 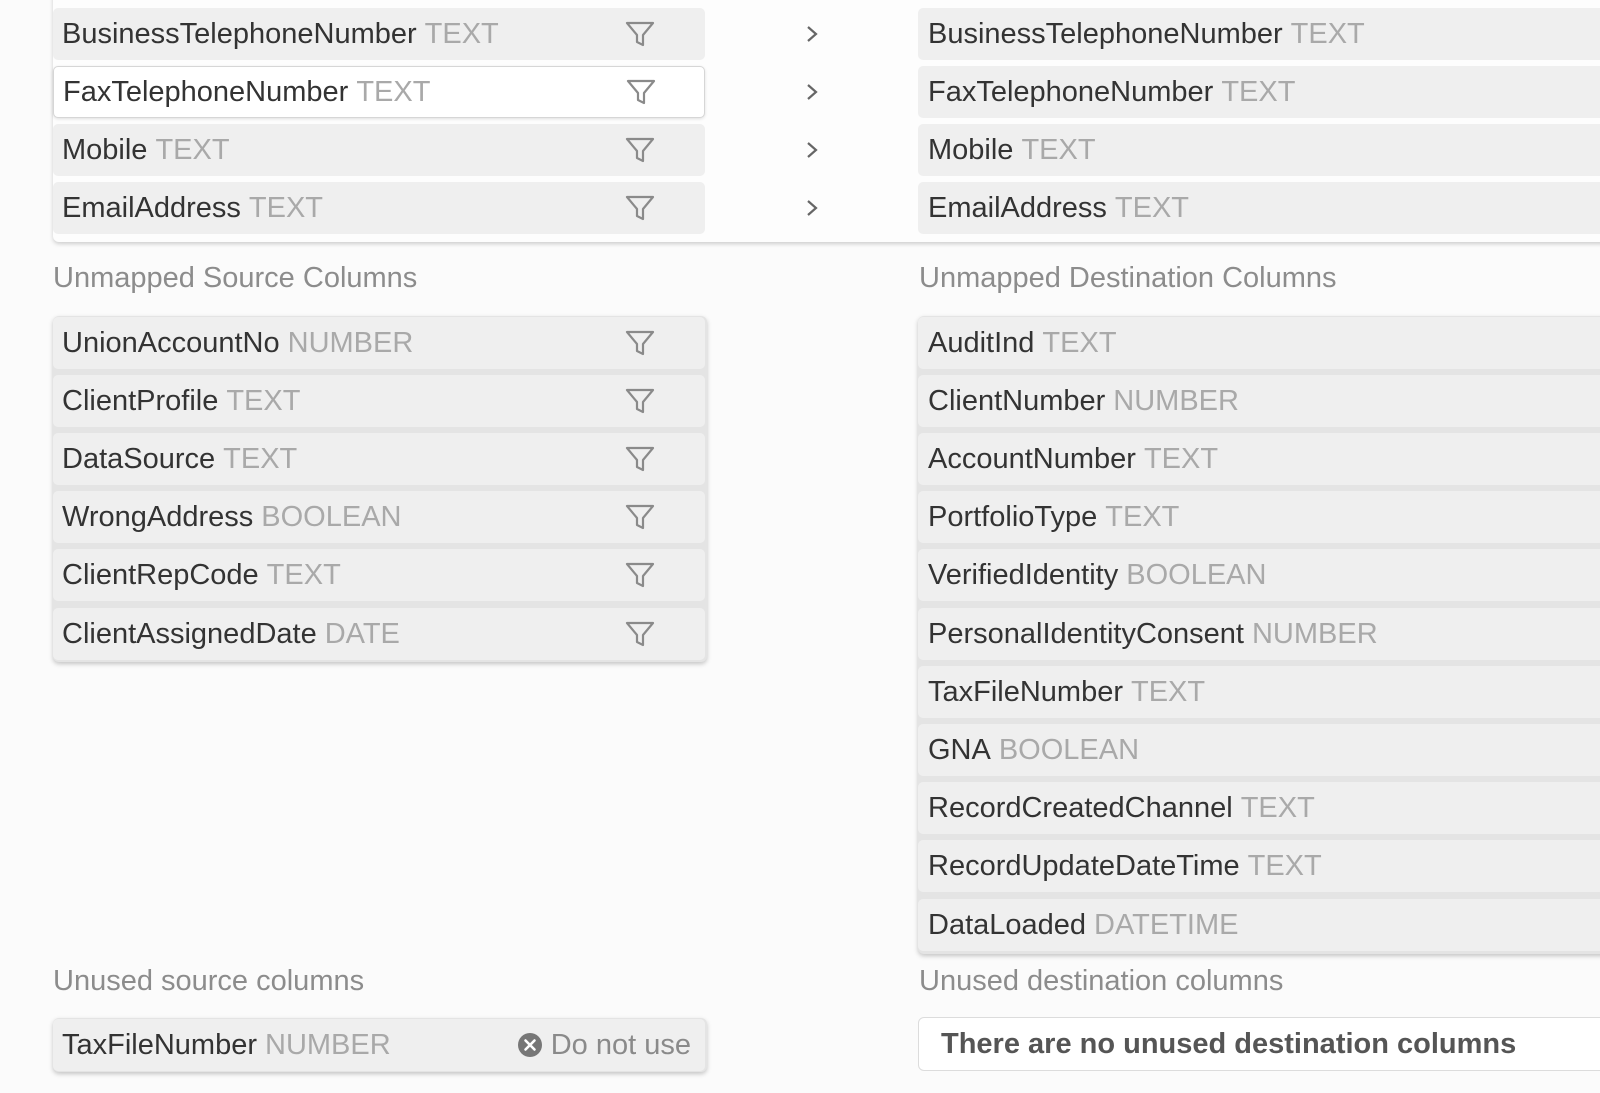 I want to click on mapped-source-row-selected: FaxTelephoneNumber TEXT, so click(x=379, y=92).